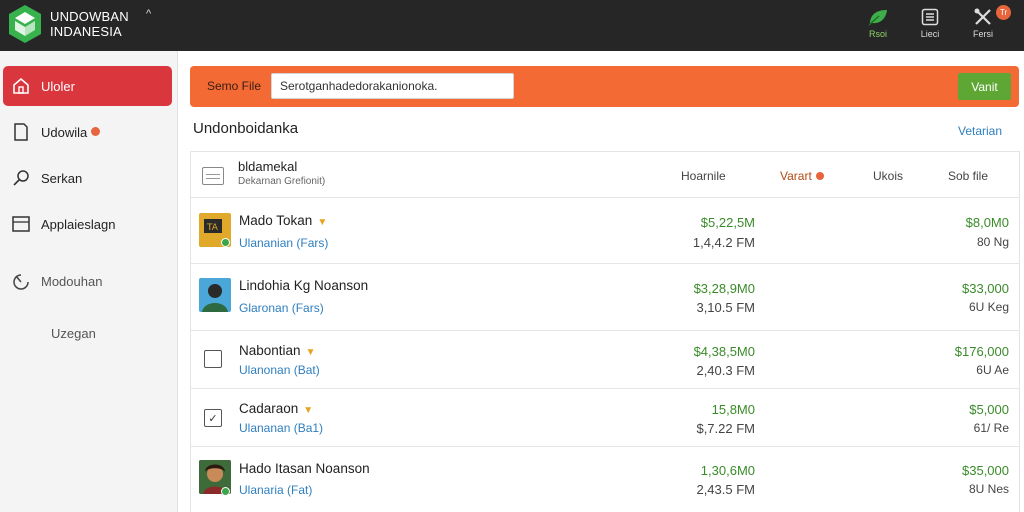 This screenshot has height=512, width=1024. I want to click on tools-icon, so click(982, 16).